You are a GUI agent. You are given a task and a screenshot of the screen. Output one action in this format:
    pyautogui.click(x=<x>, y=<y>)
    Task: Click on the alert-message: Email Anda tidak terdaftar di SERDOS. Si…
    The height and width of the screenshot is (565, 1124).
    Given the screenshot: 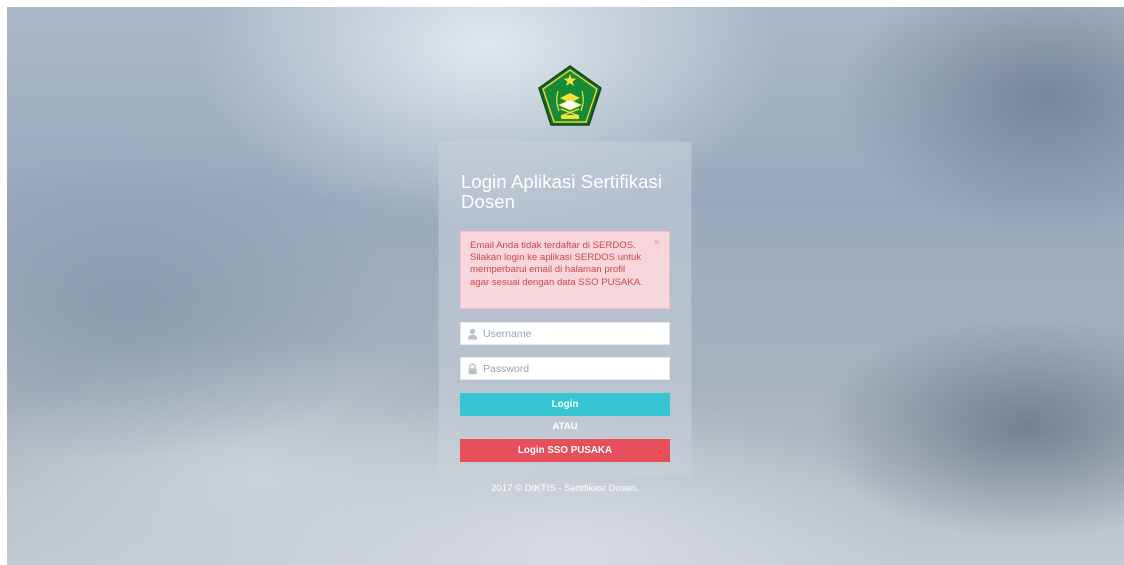 What is the action you would take?
    pyautogui.click(x=556, y=264)
    